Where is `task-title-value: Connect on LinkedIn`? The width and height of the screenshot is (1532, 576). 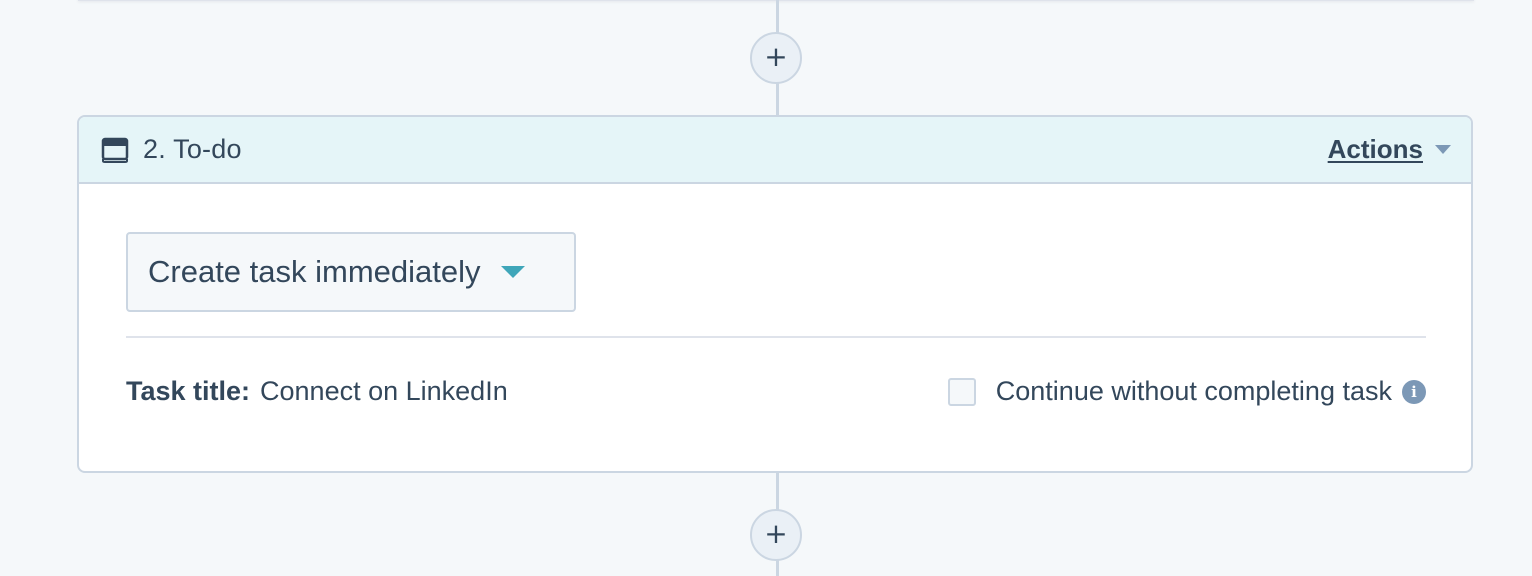 task-title-value: Connect on LinkedIn is located at coordinates (384, 391).